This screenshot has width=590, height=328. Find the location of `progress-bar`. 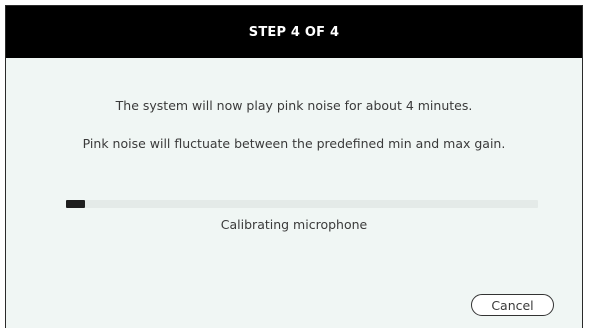

progress-bar is located at coordinates (302, 204).